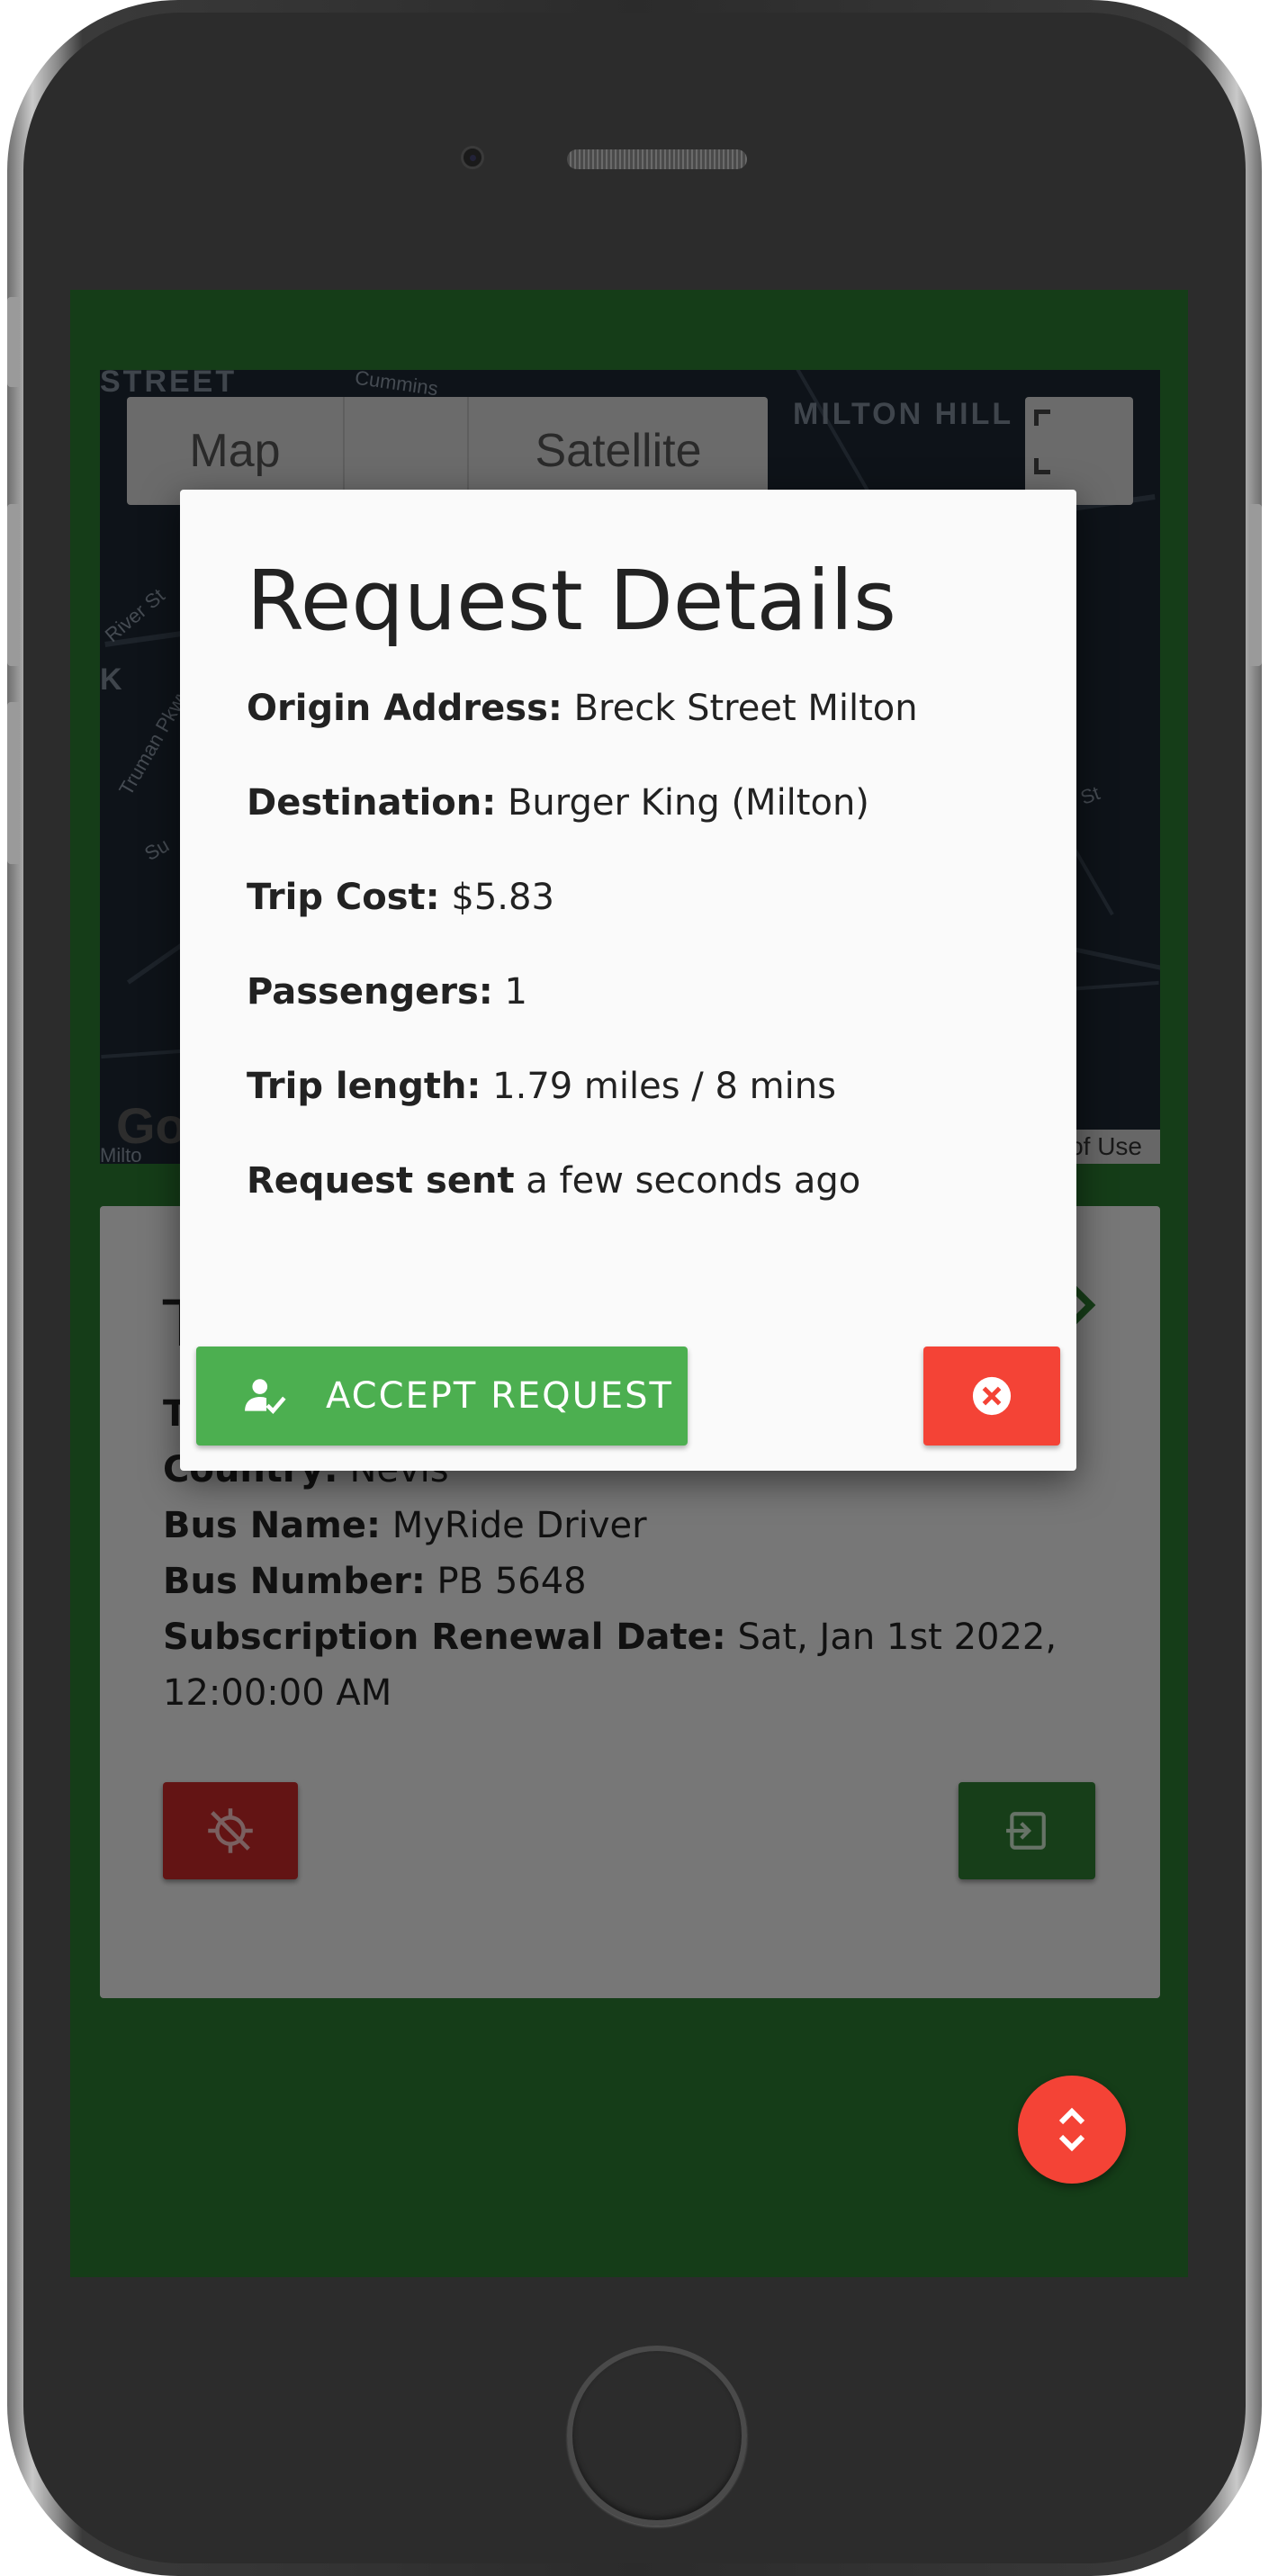  Describe the element at coordinates (370, 992) in the screenshot. I see `detail-key: Passengers:` at that location.